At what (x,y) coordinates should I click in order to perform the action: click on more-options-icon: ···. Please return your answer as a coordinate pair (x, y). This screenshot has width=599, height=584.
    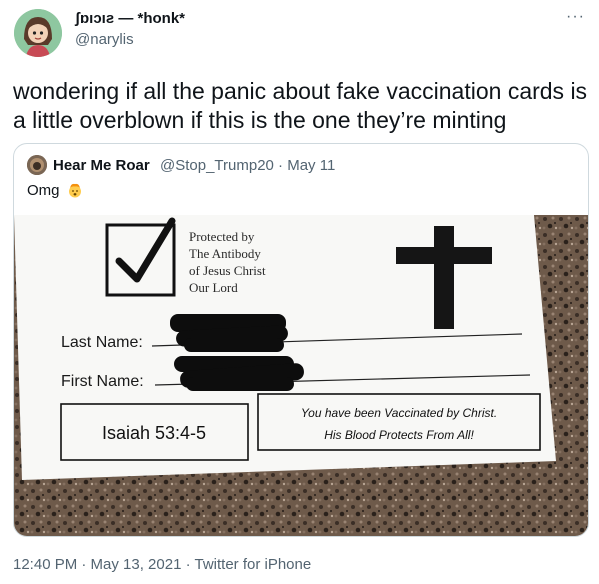
    Looking at the image, I should click on (575, 17).